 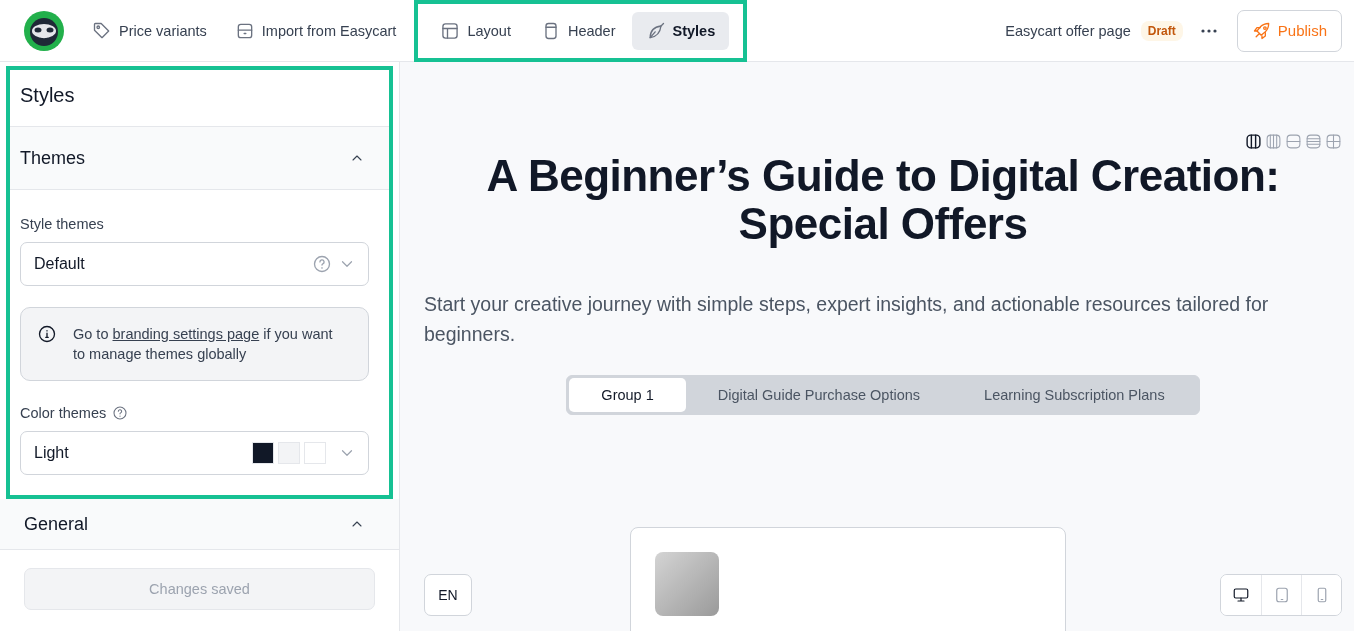 I want to click on rocket-icon, so click(x=1261, y=30).